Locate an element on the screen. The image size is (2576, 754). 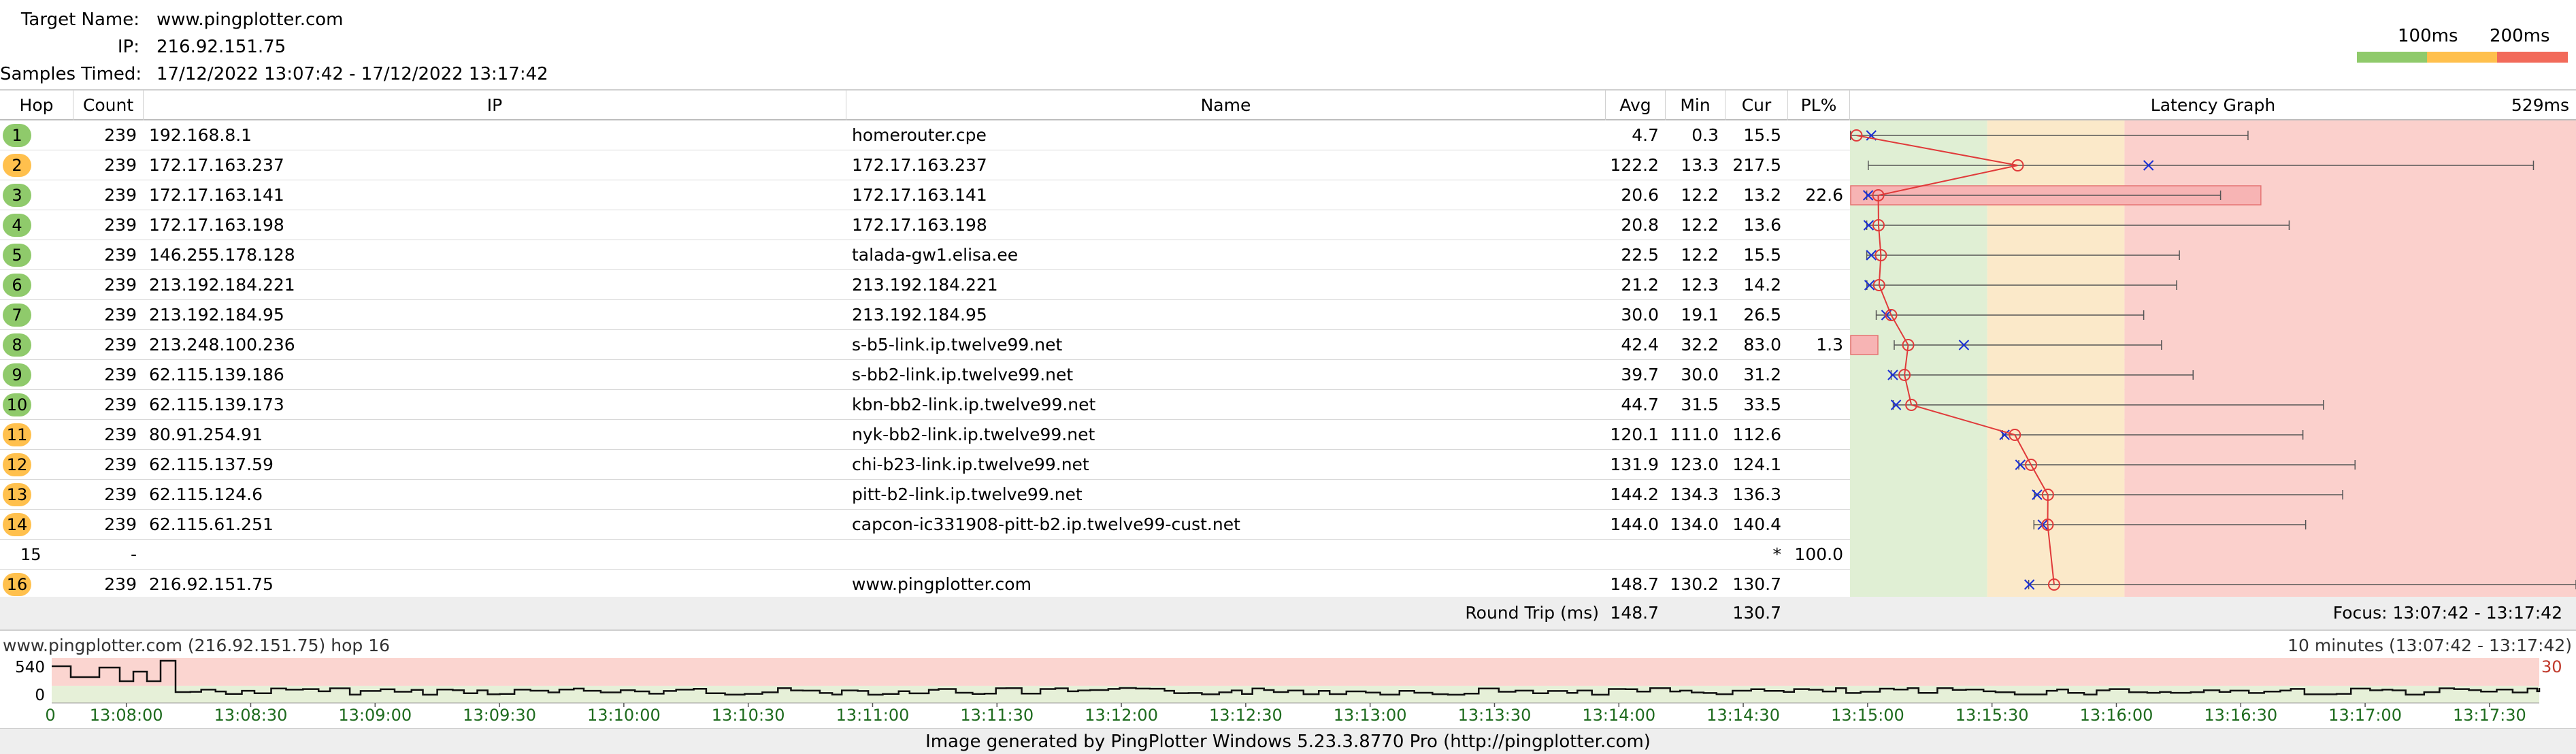
hop-name: www.pingplotter.com is located at coordinates (942, 584).